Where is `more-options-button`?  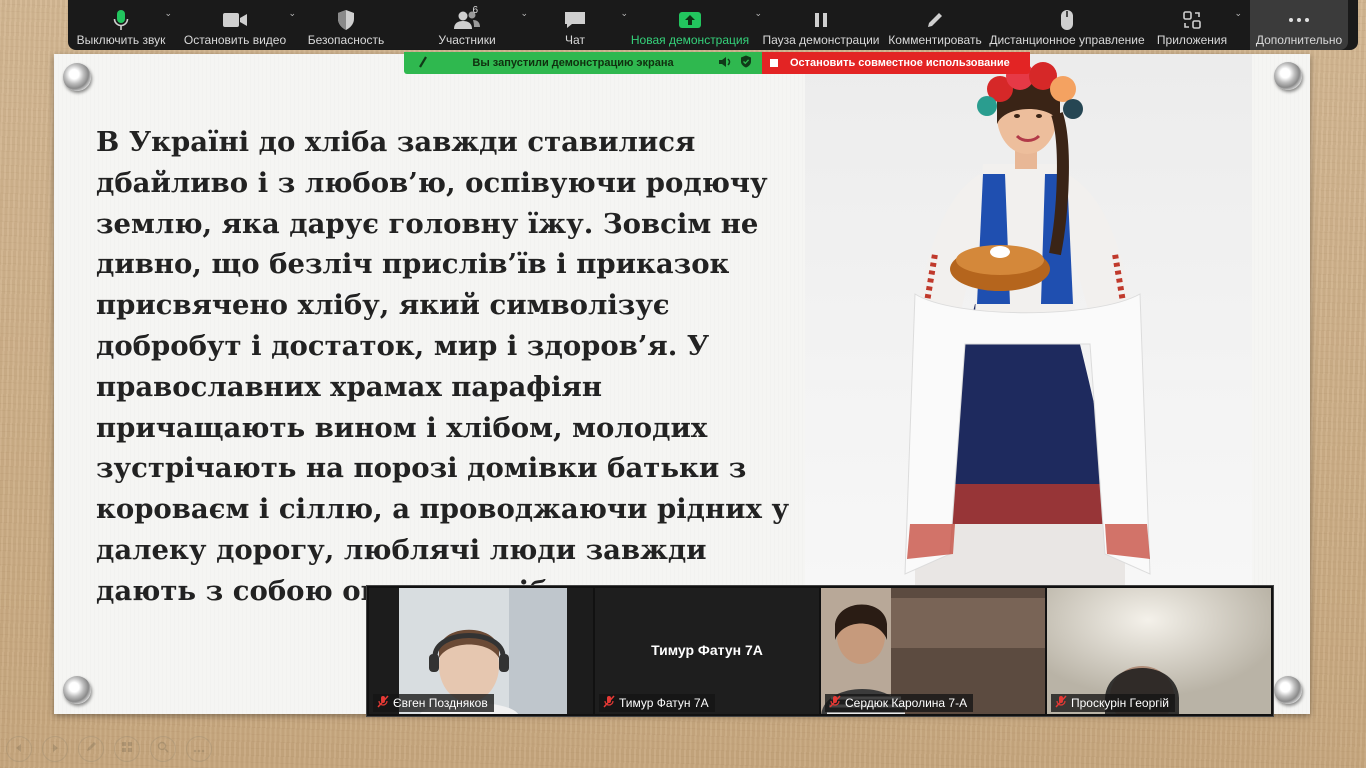
more-options-button is located at coordinates (199, 749).